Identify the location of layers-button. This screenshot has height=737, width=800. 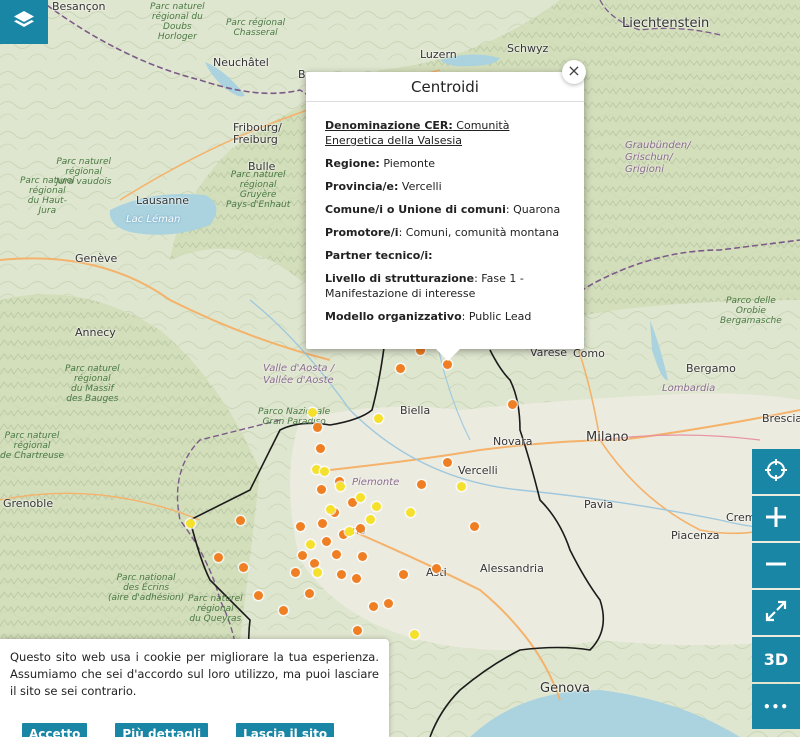
(24, 22).